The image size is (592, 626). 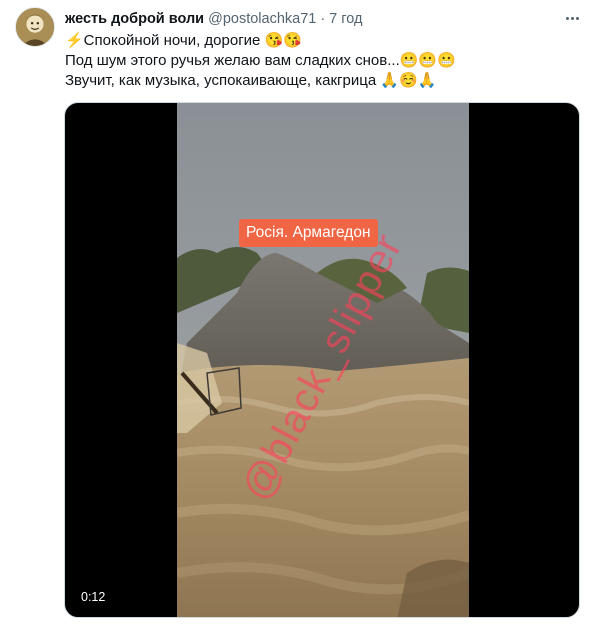 What do you see at coordinates (93, 597) in the screenshot?
I see `video-duration: 0:12` at bounding box center [93, 597].